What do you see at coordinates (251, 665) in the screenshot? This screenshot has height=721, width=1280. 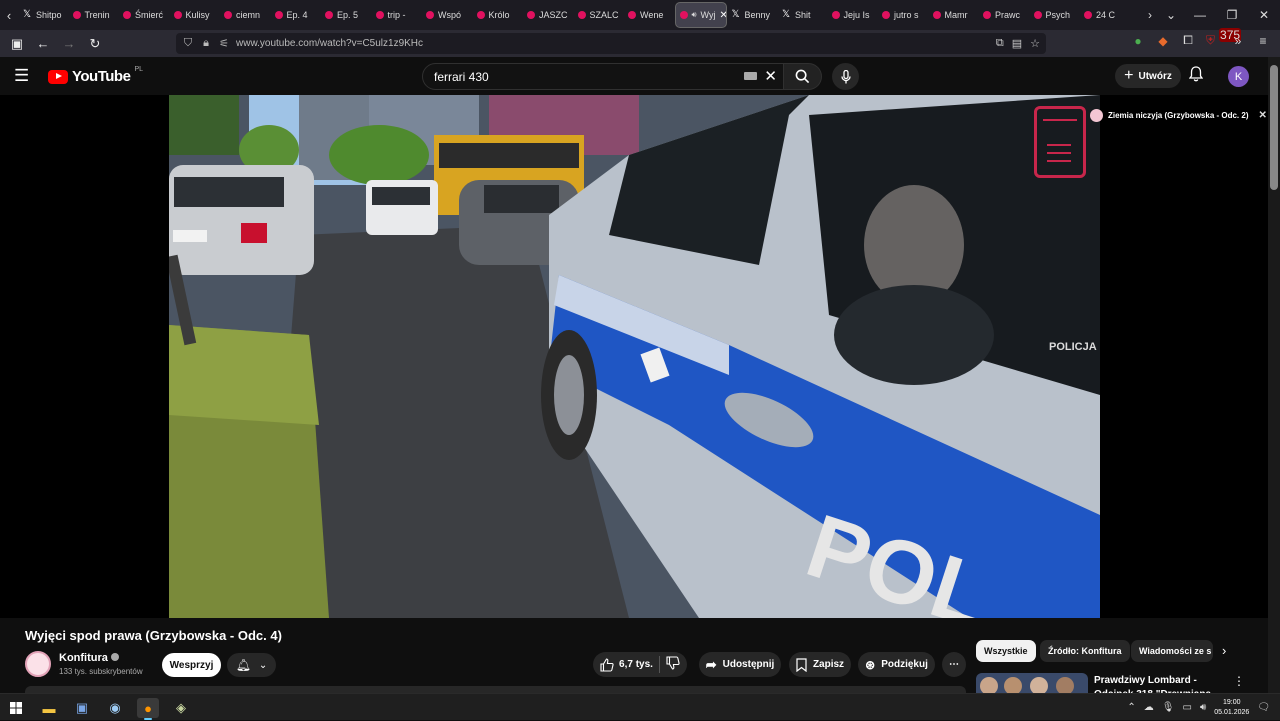 I see `subscription-bell-button: 🔔︎ ⌄` at bounding box center [251, 665].